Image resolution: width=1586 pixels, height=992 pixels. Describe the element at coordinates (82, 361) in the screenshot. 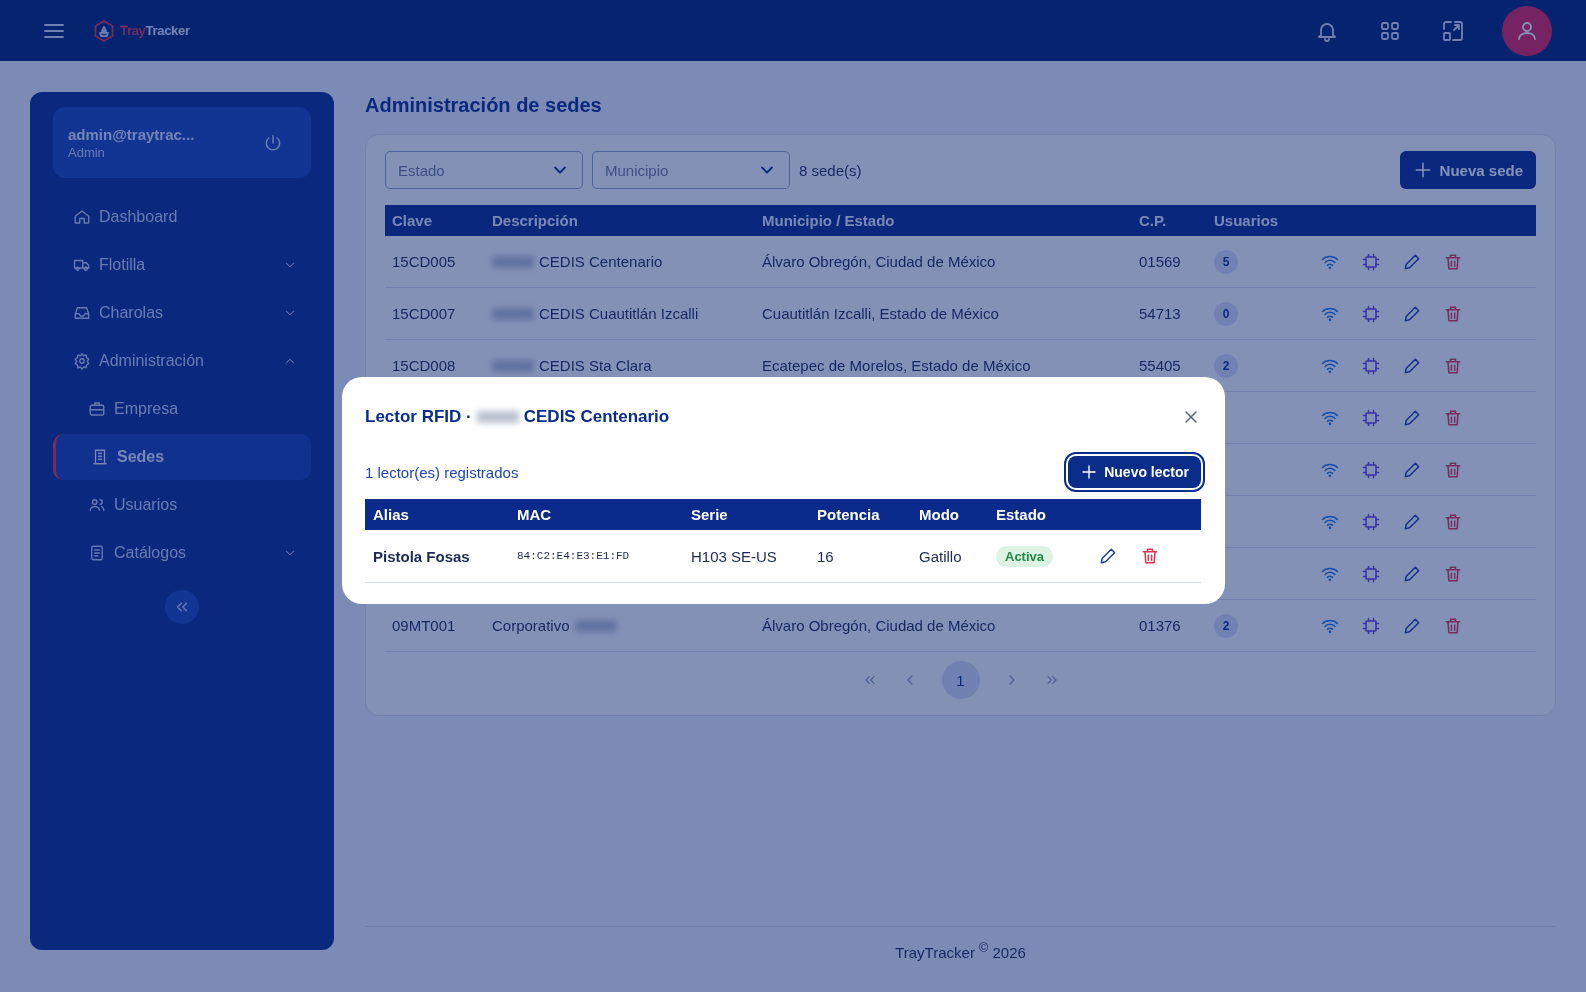

I see `gear-icon` at that location.